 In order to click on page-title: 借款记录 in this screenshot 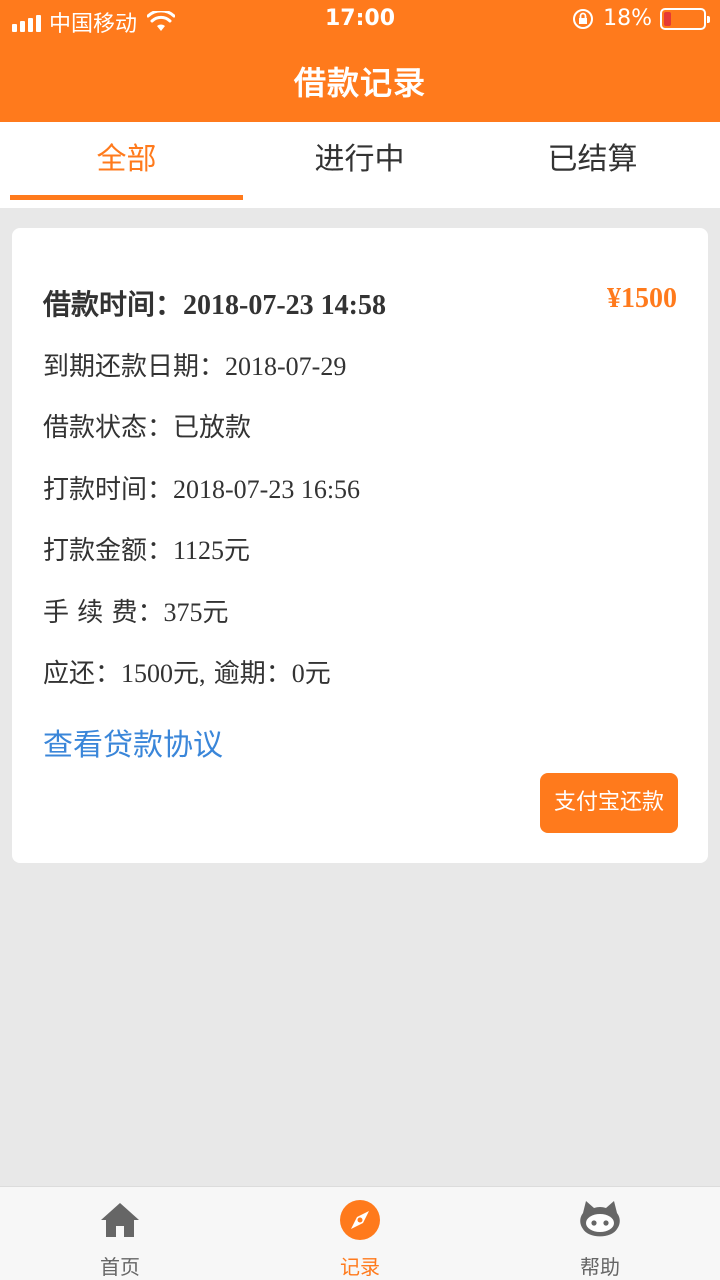, I will do `click(359, 83)`.